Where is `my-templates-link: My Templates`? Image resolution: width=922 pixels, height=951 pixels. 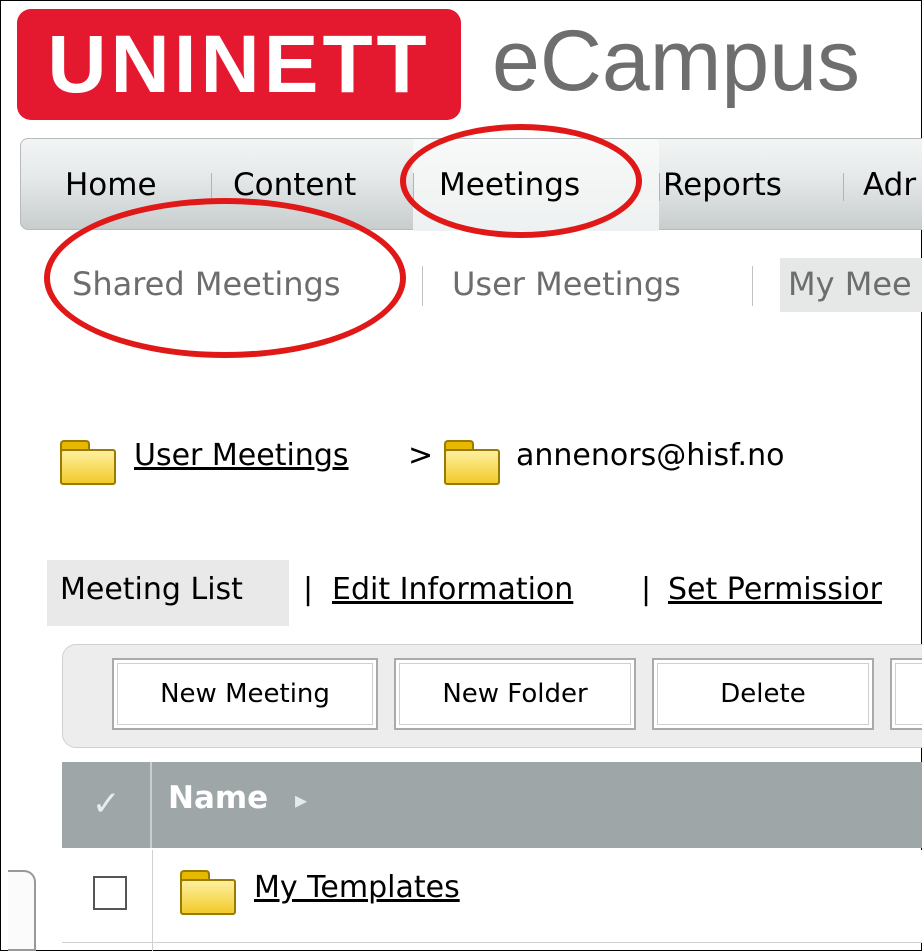 my-templates-link: My Templates is located at coordinates (357, 887).